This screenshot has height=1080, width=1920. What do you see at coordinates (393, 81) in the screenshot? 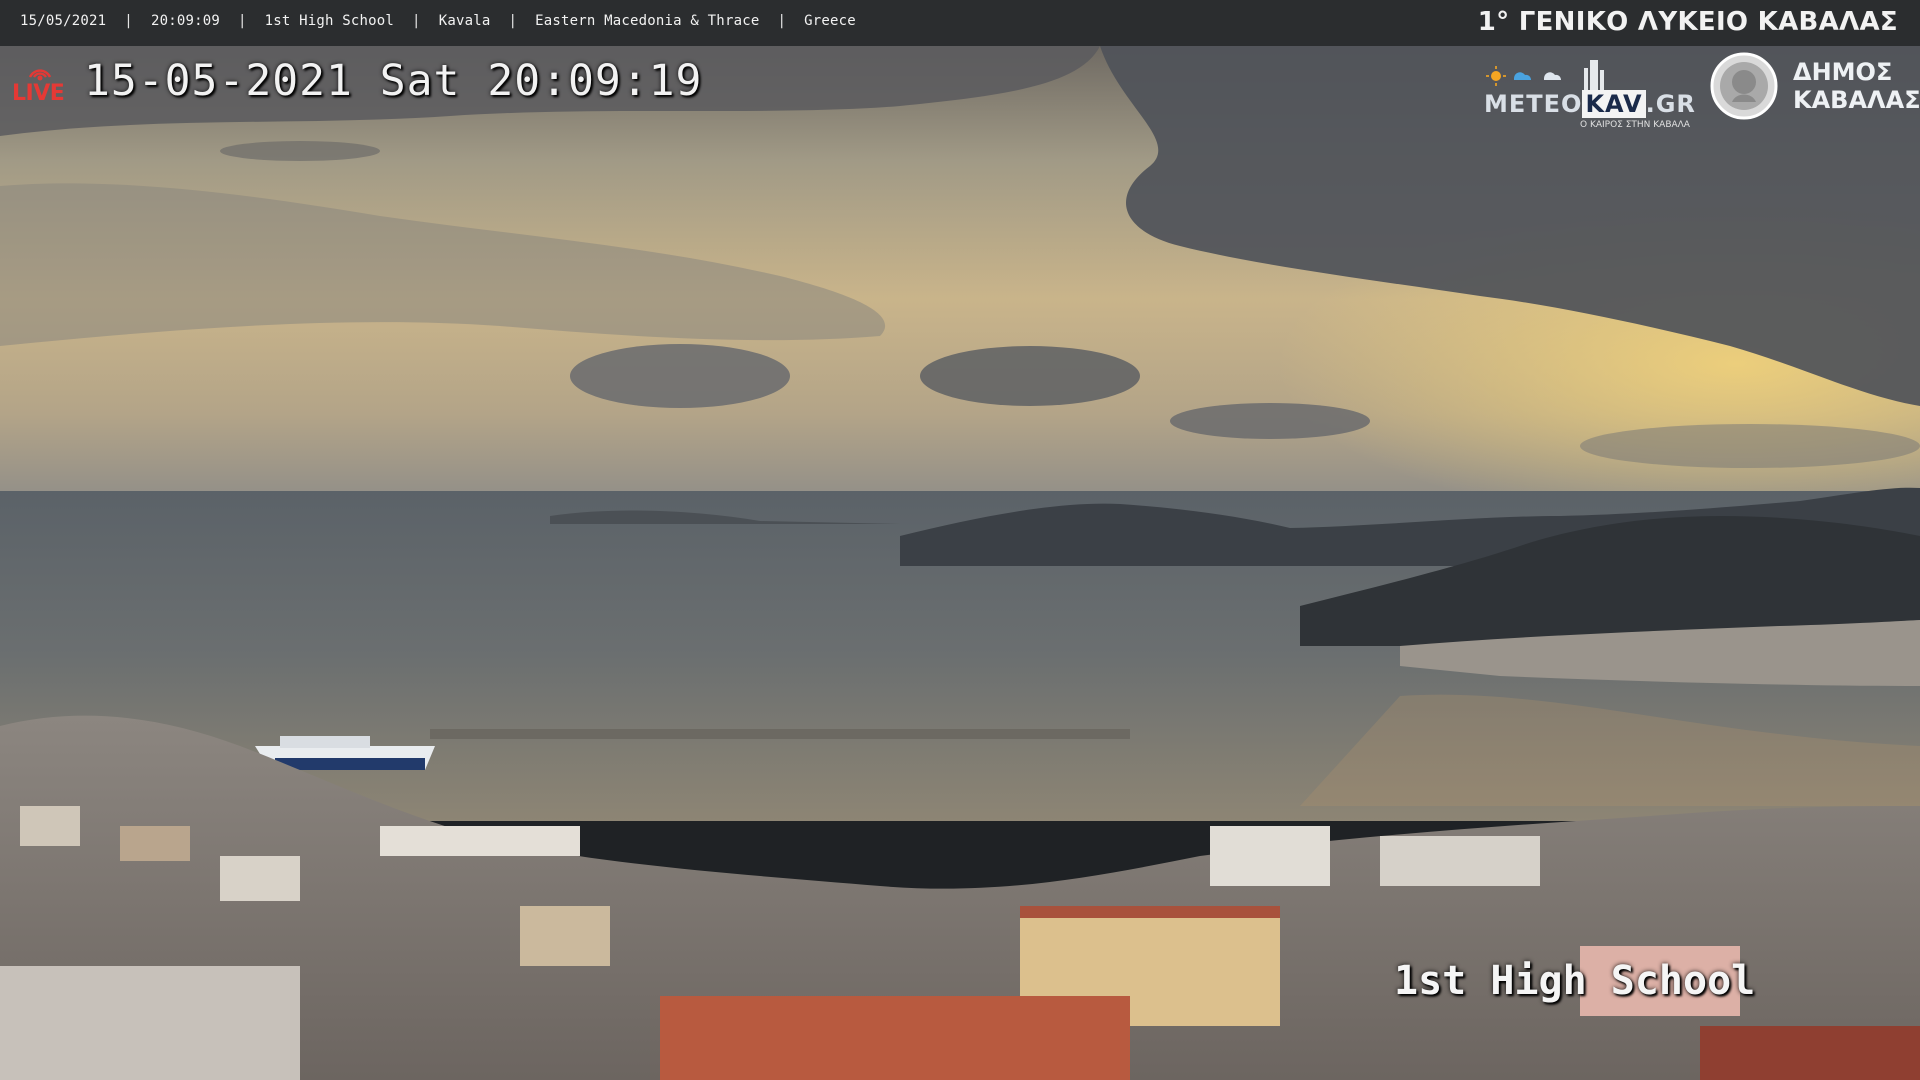
I see `camera-timestamp: 15-05-2021 Sat 20:09:19` at bounding box center [393, 81].